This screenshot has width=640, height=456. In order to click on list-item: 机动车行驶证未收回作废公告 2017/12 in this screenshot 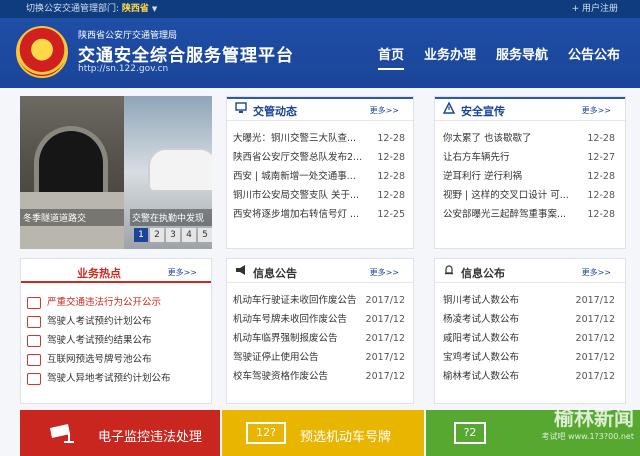, I will do `click(319, 300)`.